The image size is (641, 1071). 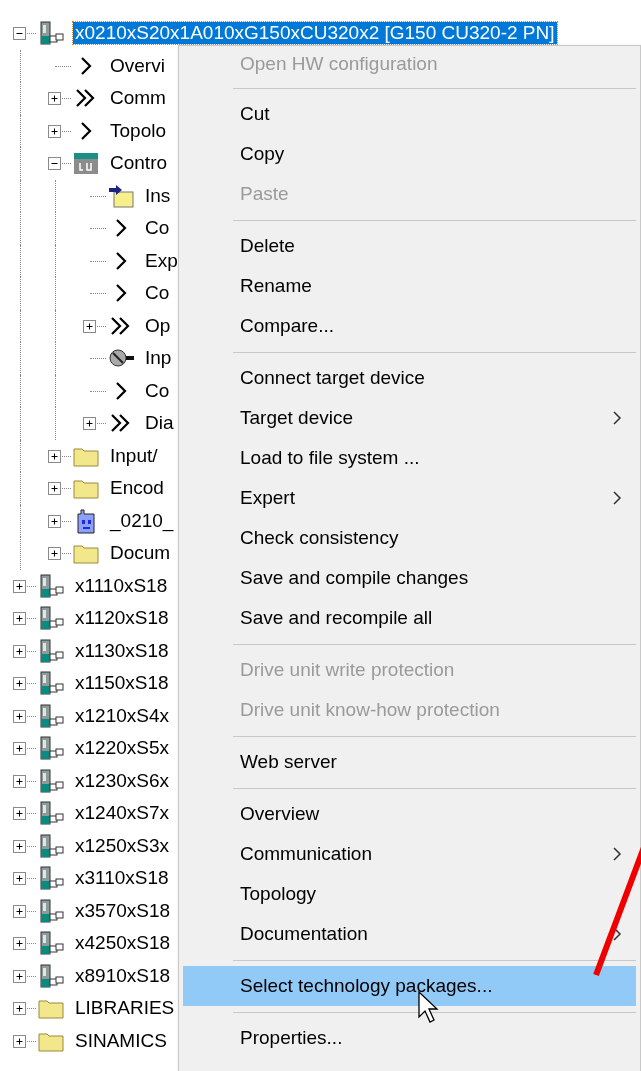 I want to click on tree-item: Comm, so click(x=138, y=98).